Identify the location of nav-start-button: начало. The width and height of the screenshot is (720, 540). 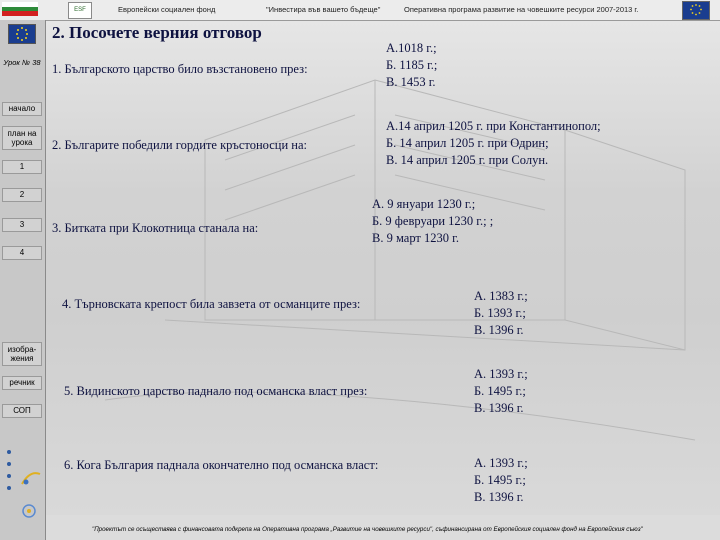
(22, 109).